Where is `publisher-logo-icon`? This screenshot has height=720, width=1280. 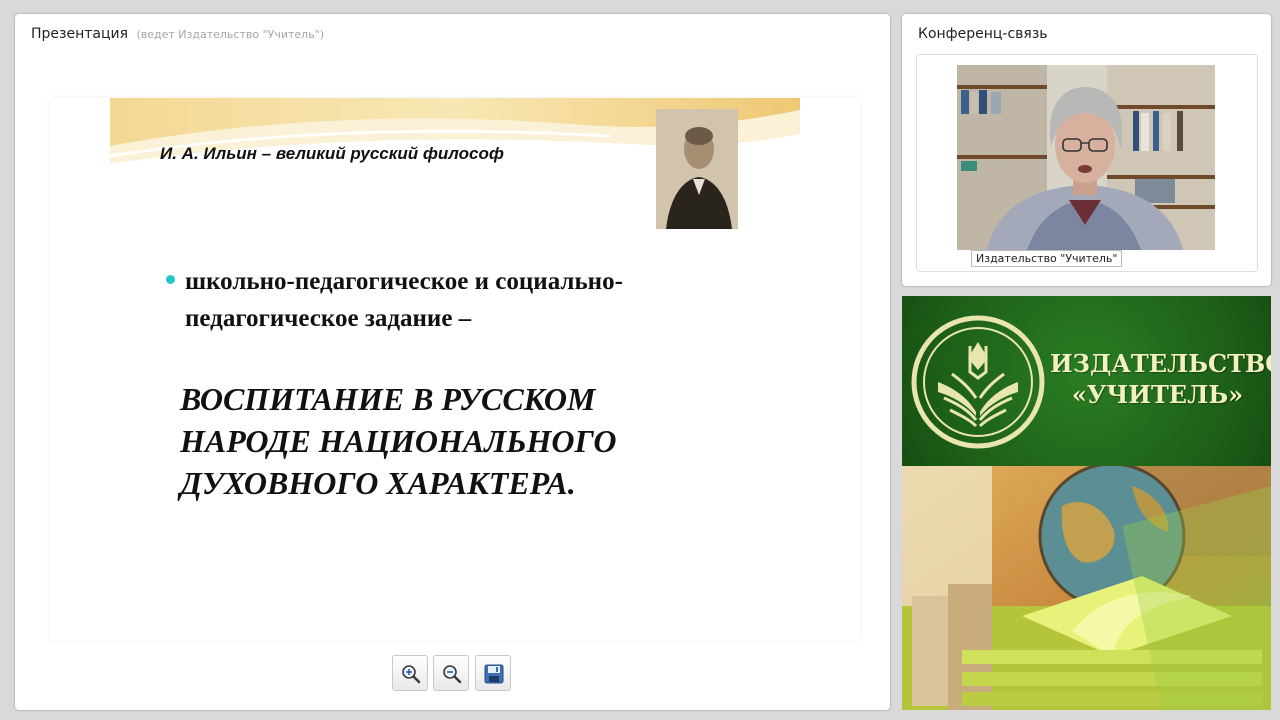 publisher-logo-icon is located at coordinates (978, 382).